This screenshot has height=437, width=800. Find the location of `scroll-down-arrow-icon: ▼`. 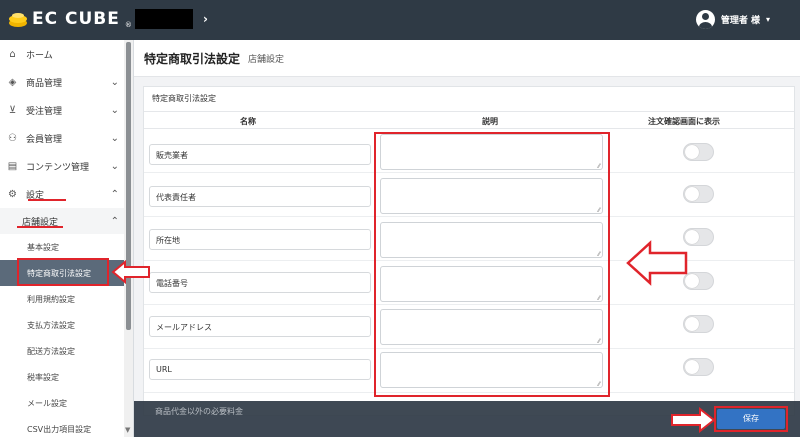

scroll-down-arrow-icon: ▼ is located at coordinates (127, 430).